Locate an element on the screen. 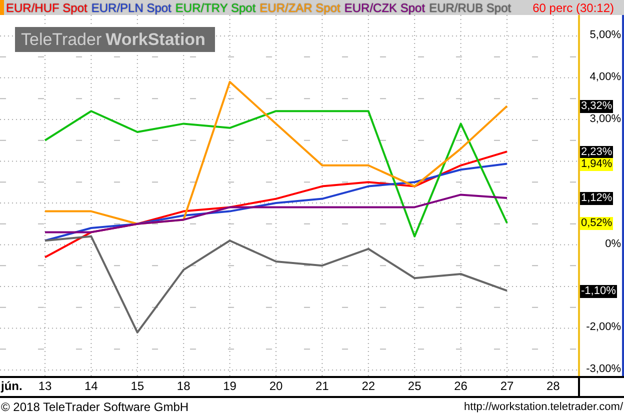  x-axis-label: 15 is located at coordinates (137, 386).